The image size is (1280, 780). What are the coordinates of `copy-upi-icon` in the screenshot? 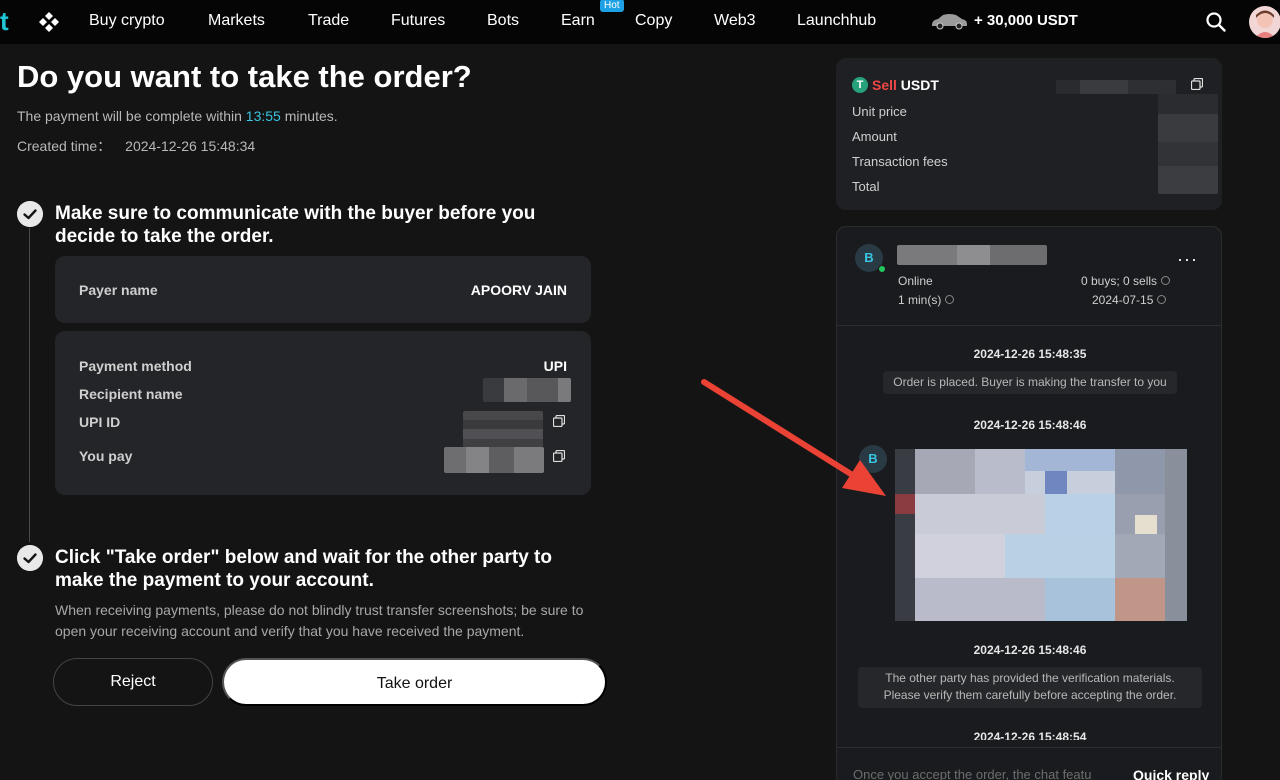 It's located at (559, 421).